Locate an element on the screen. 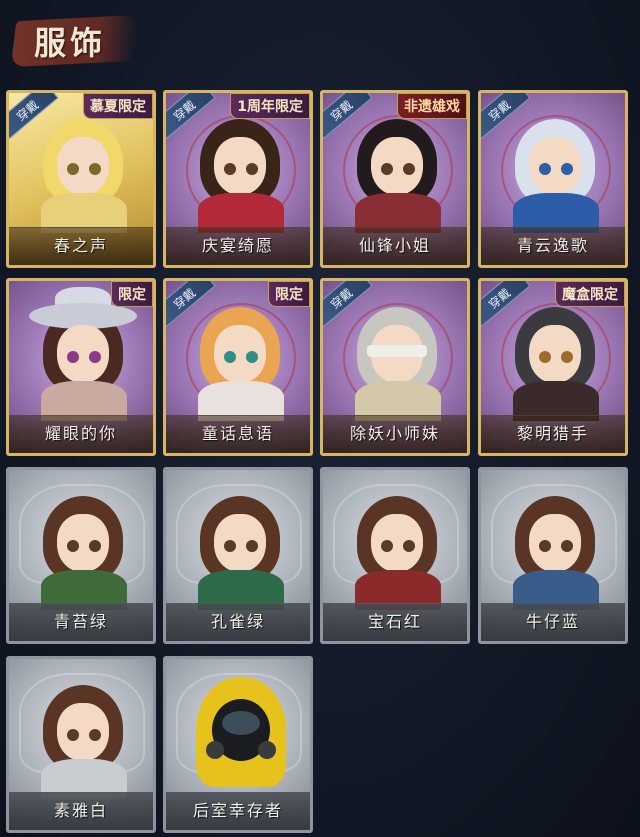 The image size is (640, 837). costume-name: 庆宴绮愿 is located at coordinates (237, 245).